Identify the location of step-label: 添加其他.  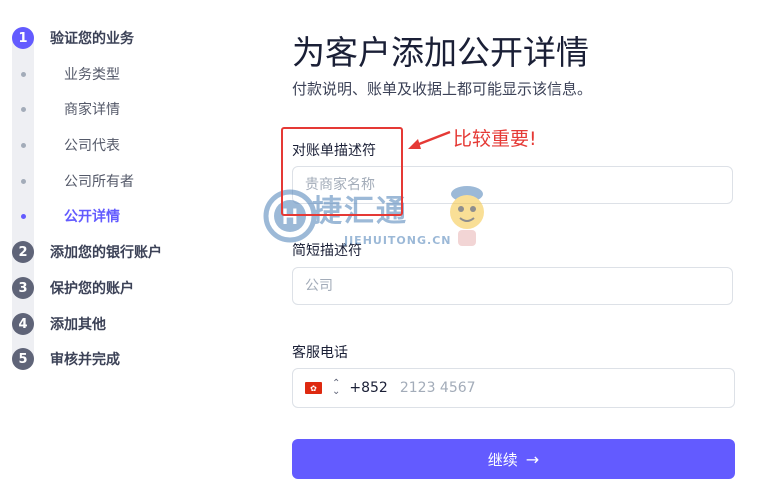
(78, 325).